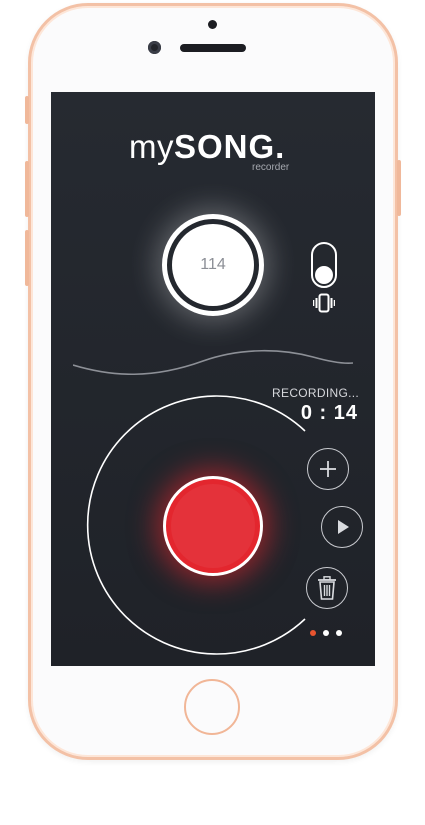 This screenshot has height=825, width=425. Describe the element at coordinates (213, 48) in the screenshot. I see `earpiece-speaker` at that location.